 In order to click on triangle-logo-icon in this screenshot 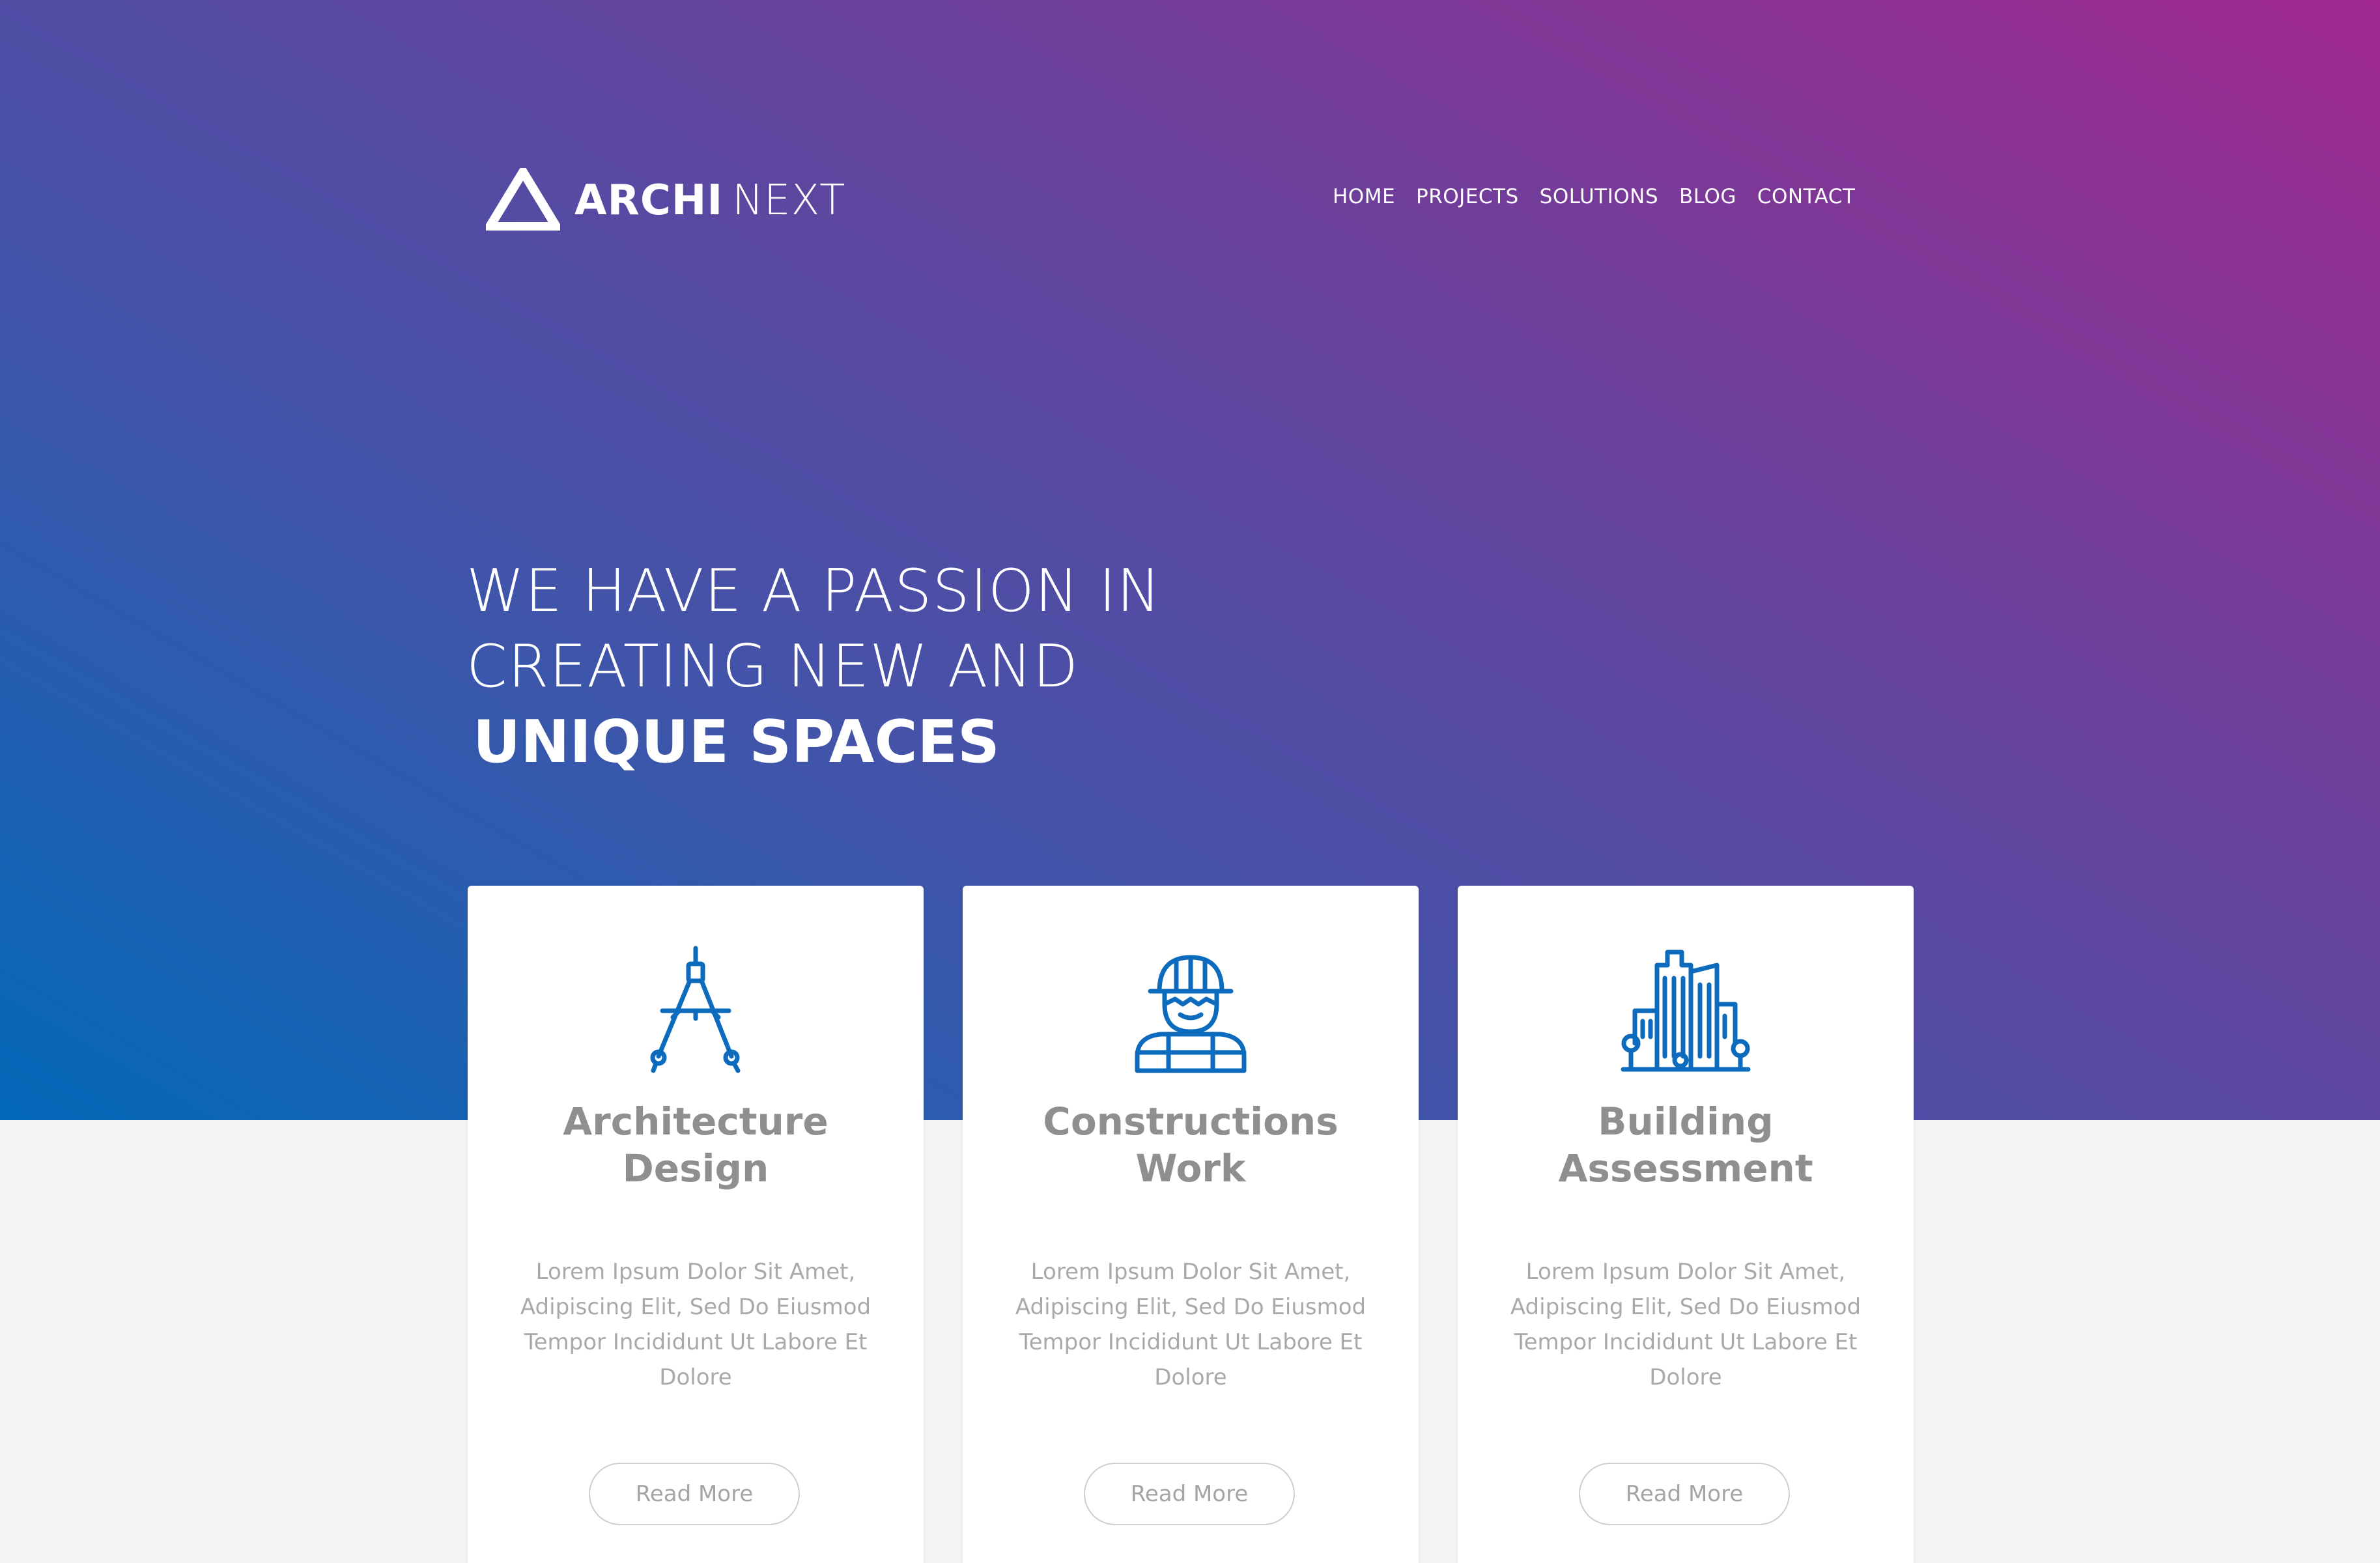, I will do `click(523, 198)`.